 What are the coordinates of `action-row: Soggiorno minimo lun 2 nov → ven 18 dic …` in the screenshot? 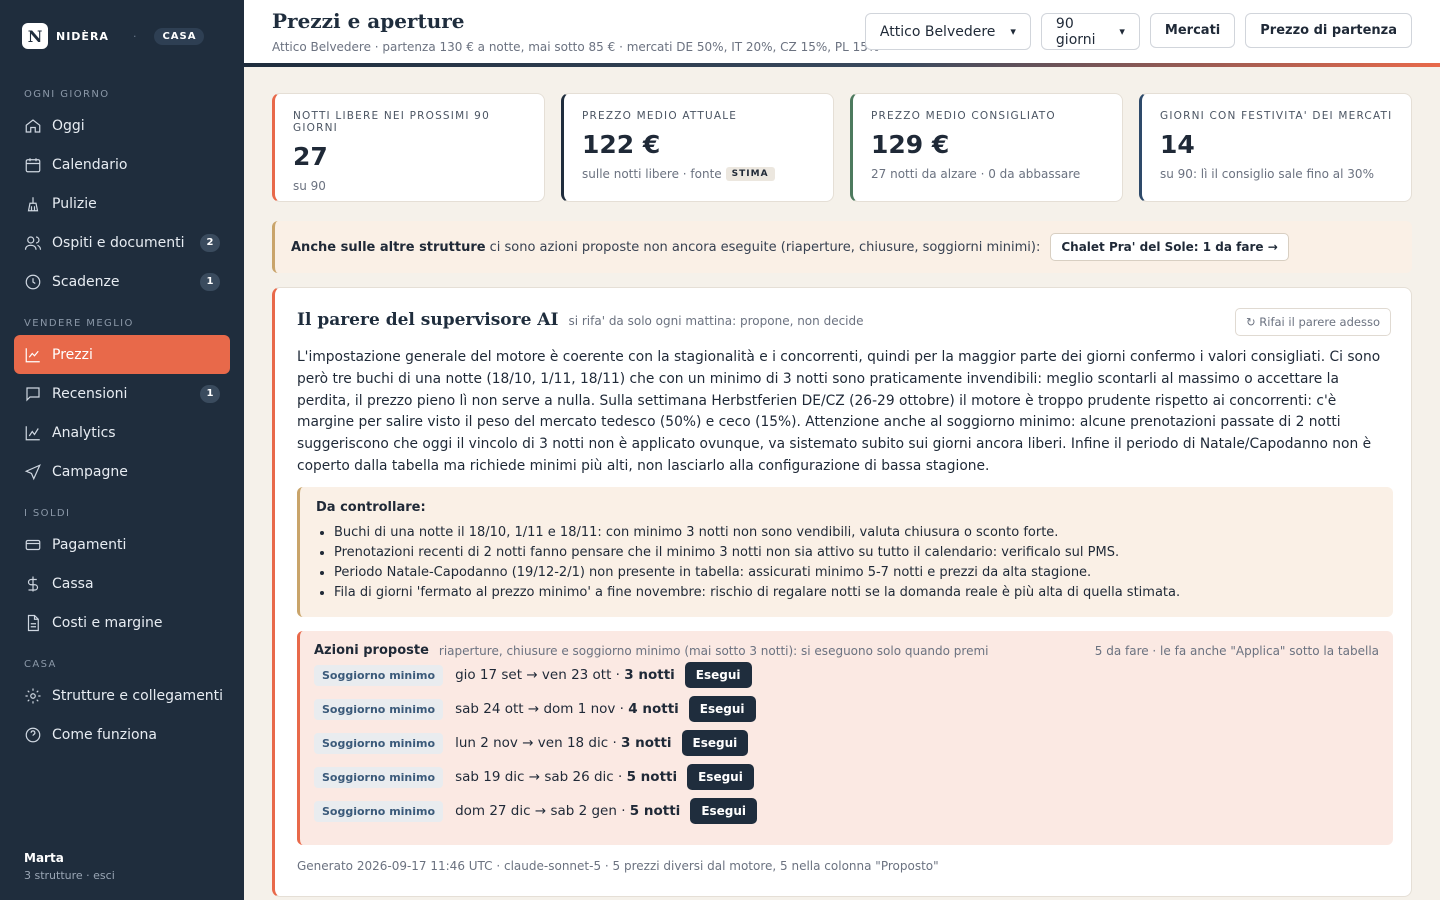 It's located at (846, 743).